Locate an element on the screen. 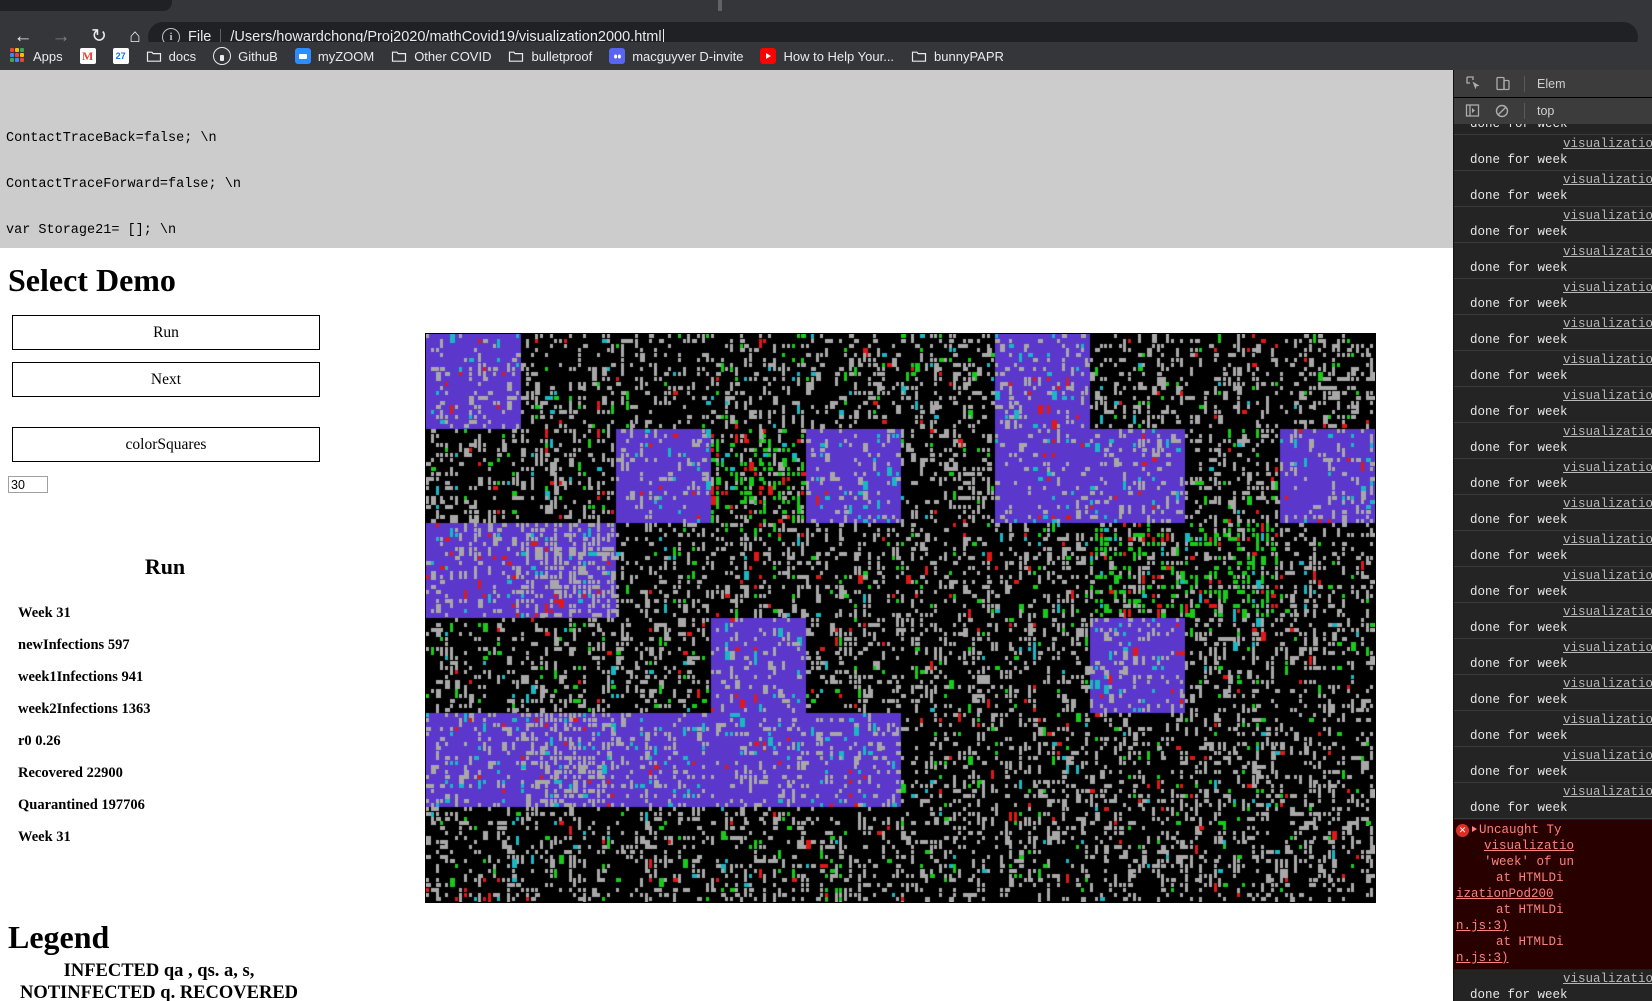 The image size is (1652, 1001). bookmark-label: bulletproof is located at coordinates (562, 56).